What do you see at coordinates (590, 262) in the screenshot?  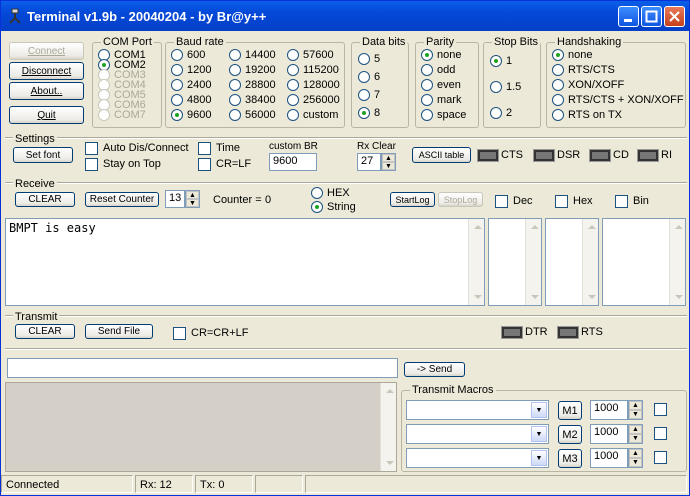 I see `hex-scrollbar` at bounding box center [590, 262].